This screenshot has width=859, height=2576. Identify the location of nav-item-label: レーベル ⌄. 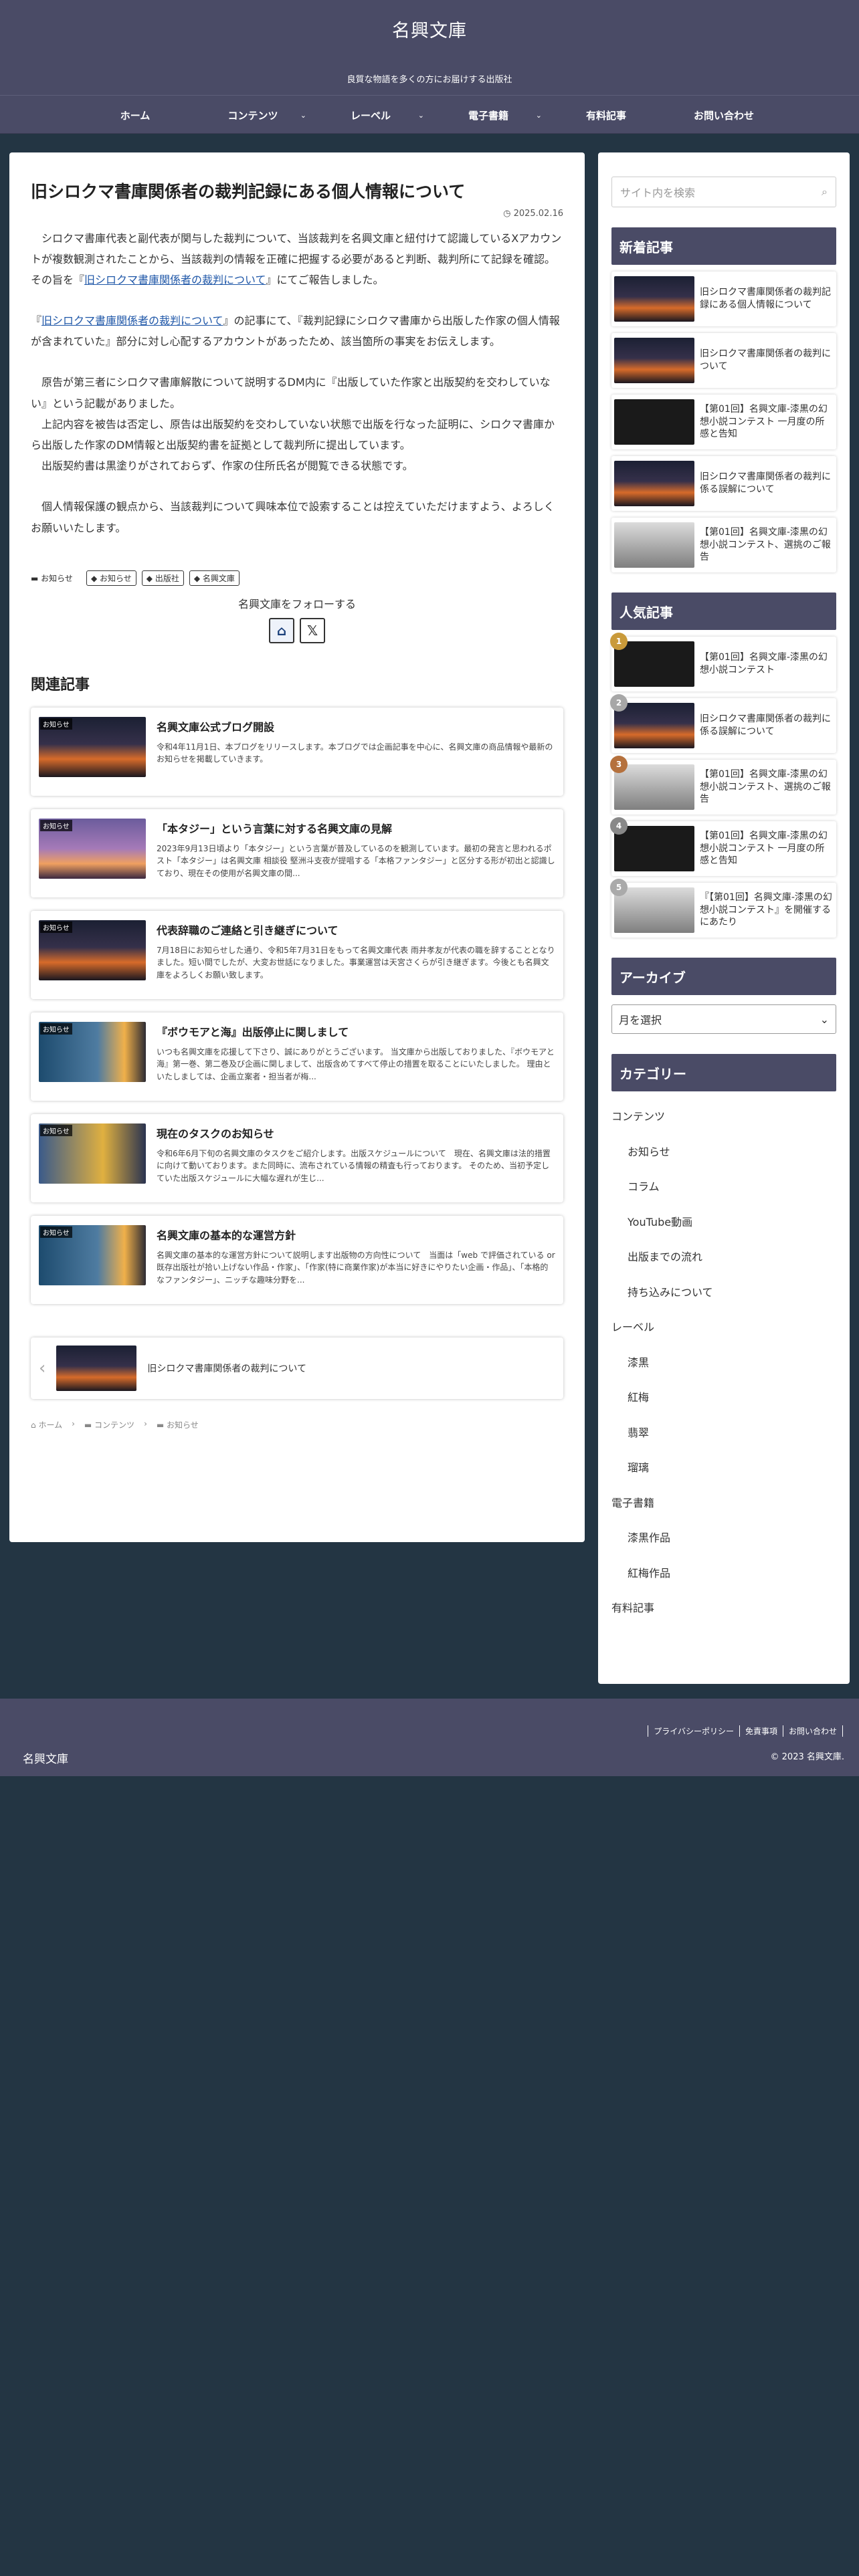
(371, 115).